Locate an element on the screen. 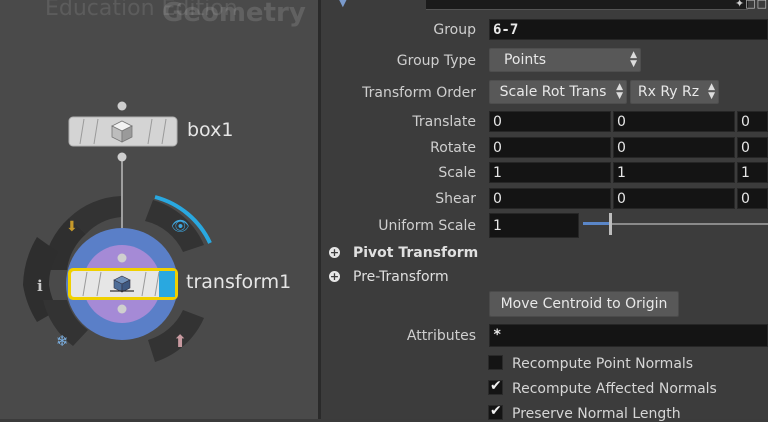  recompute-point-normals-label: Recompute Point Normals is located at coordinates (603, 364).